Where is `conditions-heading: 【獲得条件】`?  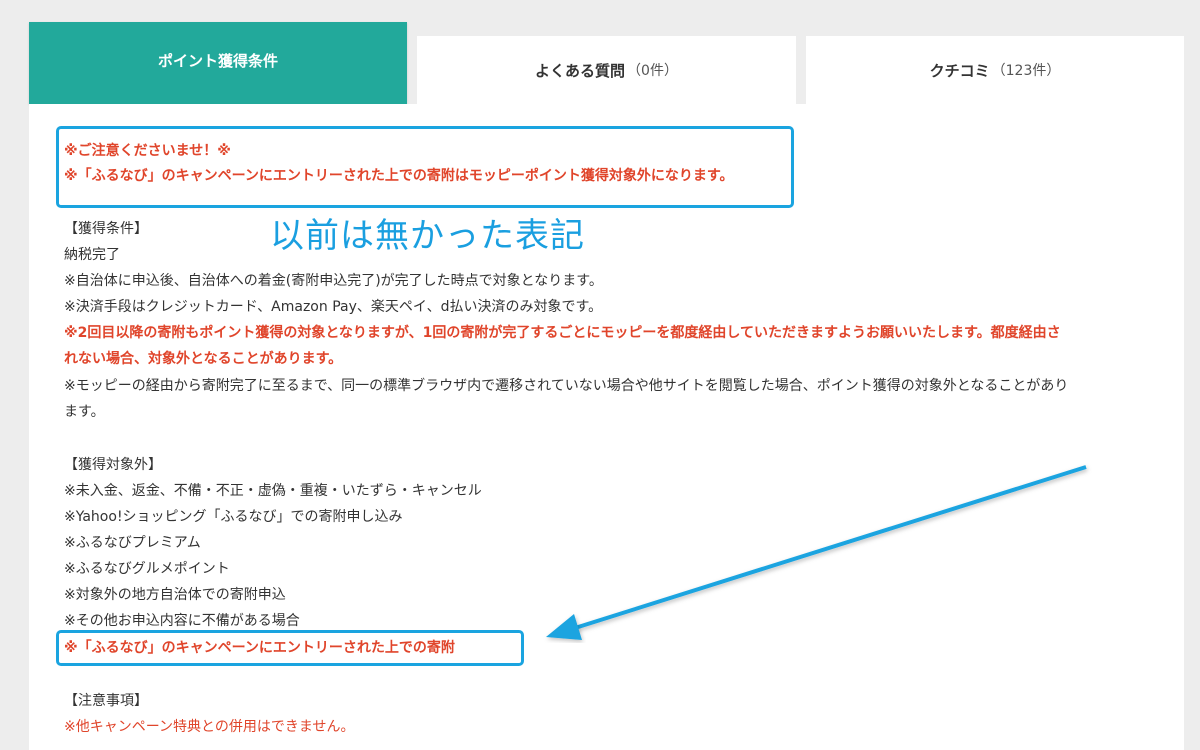 conditions-heading: 【獲得条件】 is located at coordinates (106, 229).